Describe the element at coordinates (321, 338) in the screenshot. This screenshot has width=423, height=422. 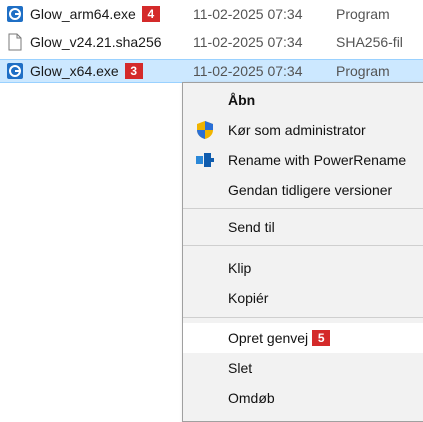
I see `step-badge: 5` at that location.